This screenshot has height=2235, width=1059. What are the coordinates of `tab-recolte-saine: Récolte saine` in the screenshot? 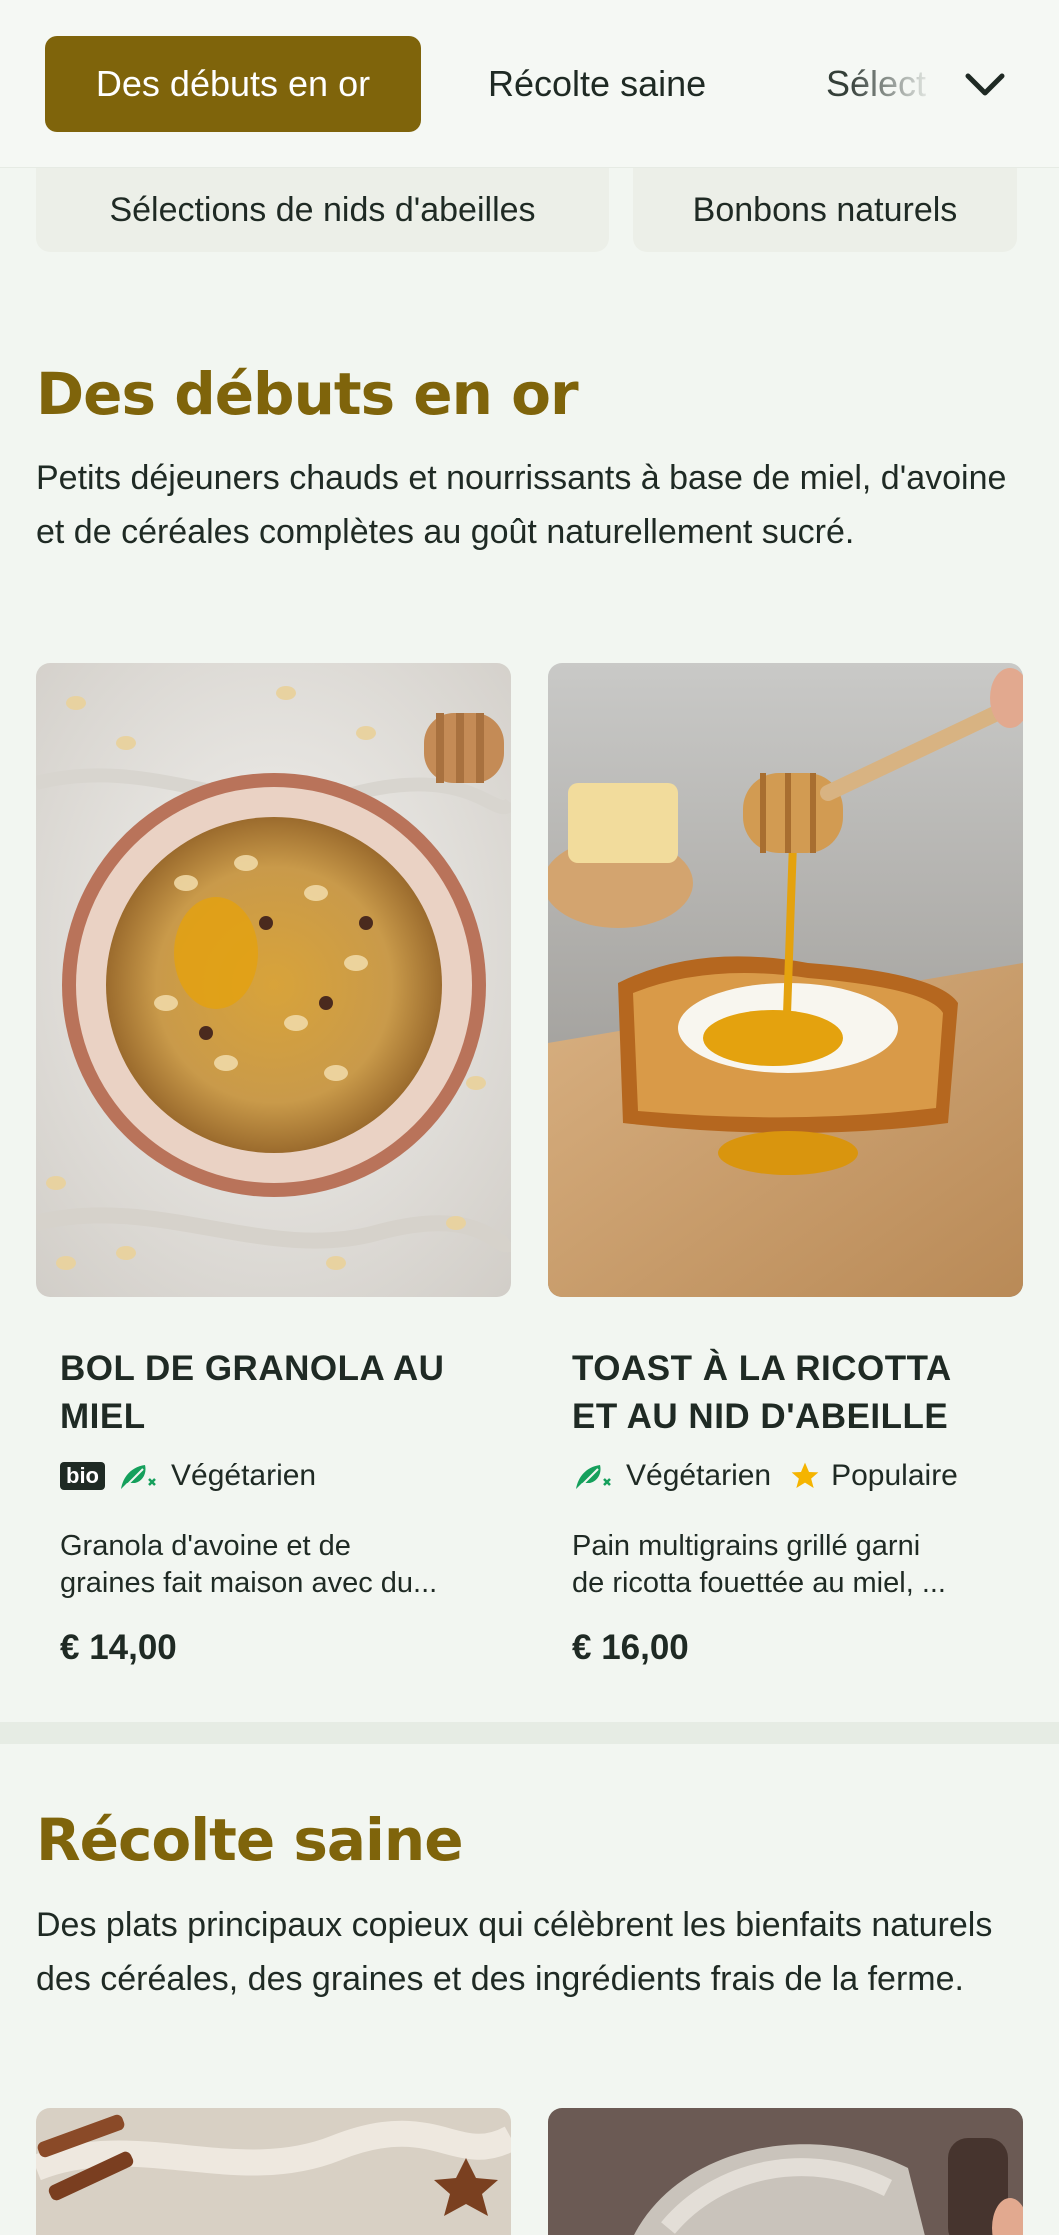 It's located at (597, 84).